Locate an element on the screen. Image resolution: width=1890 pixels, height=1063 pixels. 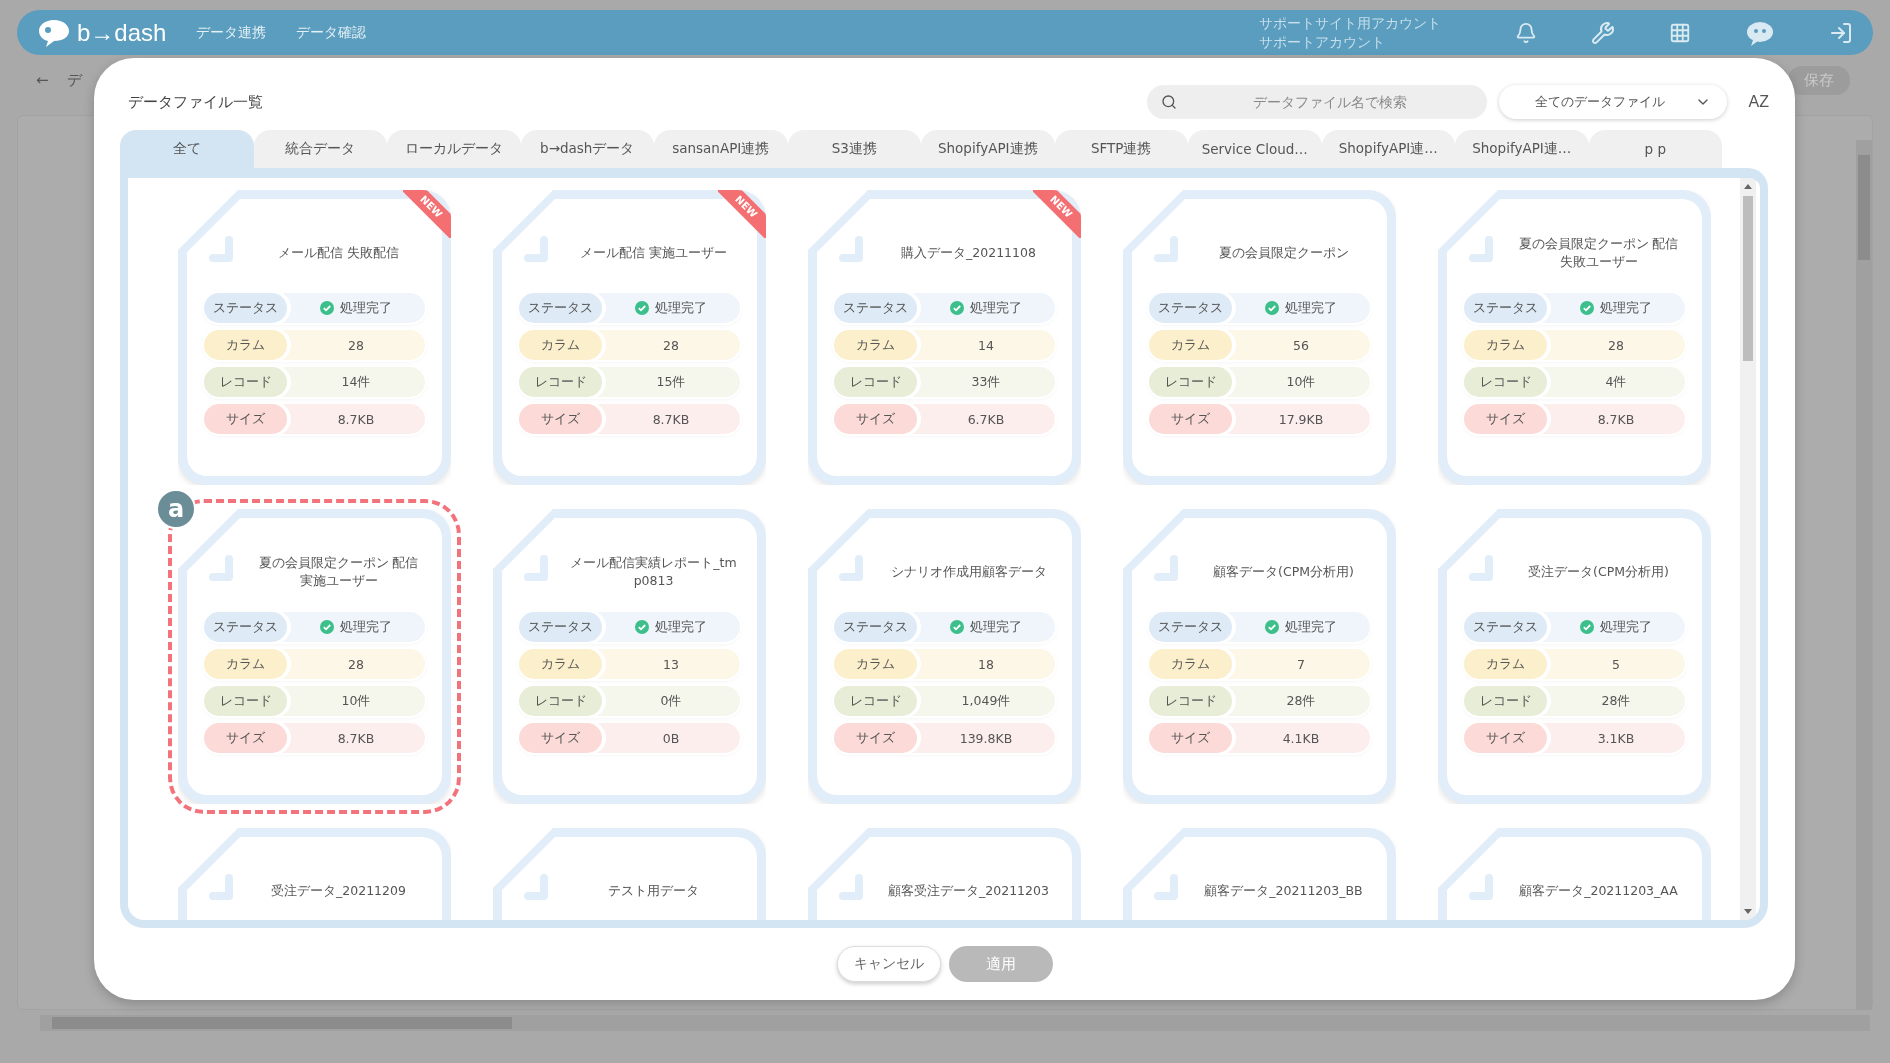
tab: SFTP連携 is located at coordinates (1121, 149).